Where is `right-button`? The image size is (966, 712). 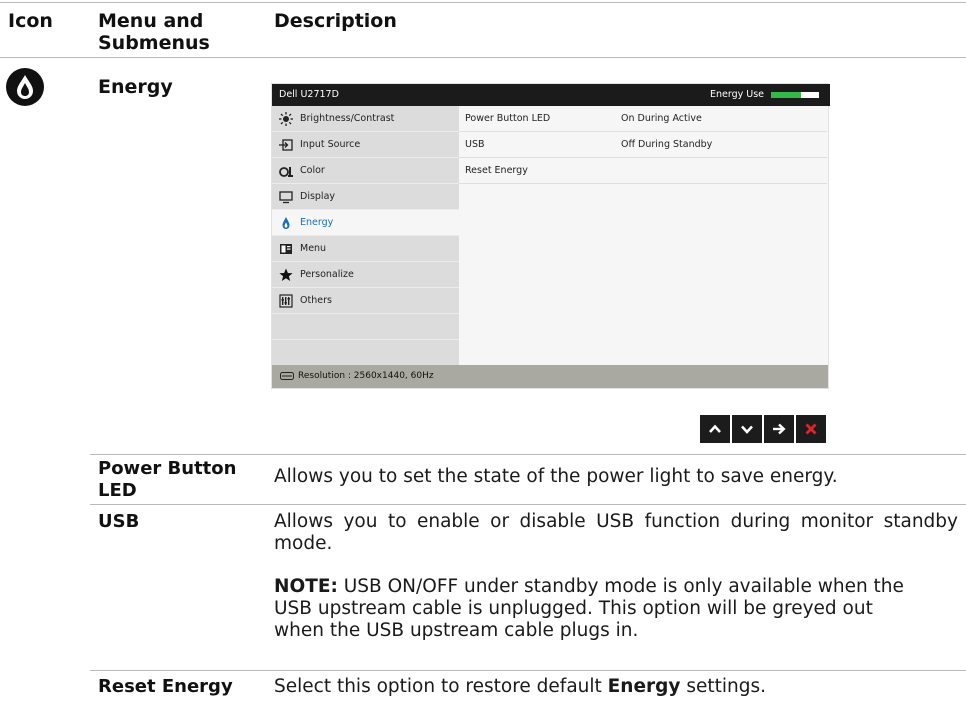 right-button is located at coordinates (779, 429).